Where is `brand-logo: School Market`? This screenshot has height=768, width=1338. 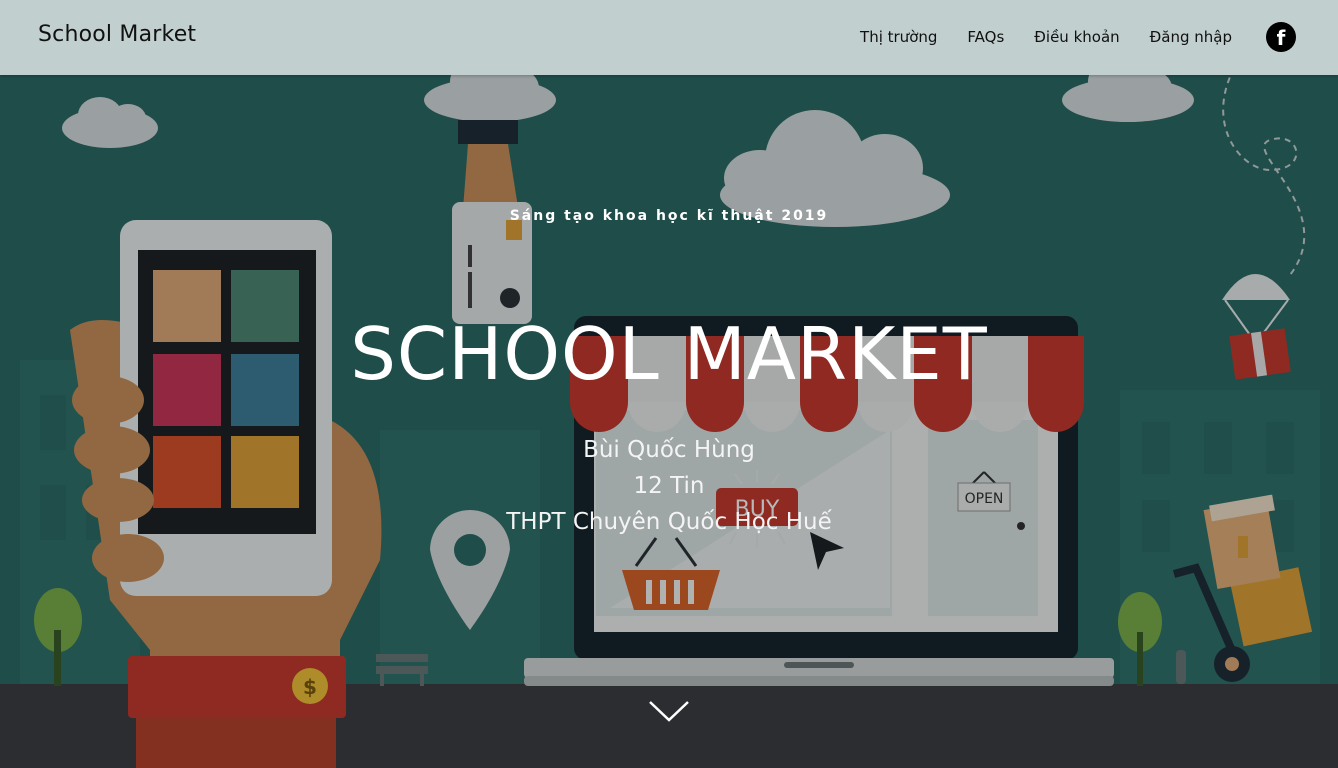
brand-logo: School Market is located at coordinates (117, 34).